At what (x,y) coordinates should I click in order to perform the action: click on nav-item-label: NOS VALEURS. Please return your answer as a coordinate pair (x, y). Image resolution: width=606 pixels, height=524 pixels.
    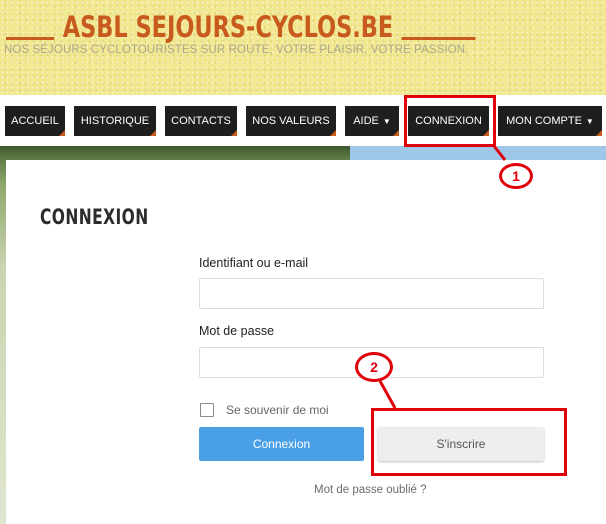
    Looking at the image, I should click on (291, 121).